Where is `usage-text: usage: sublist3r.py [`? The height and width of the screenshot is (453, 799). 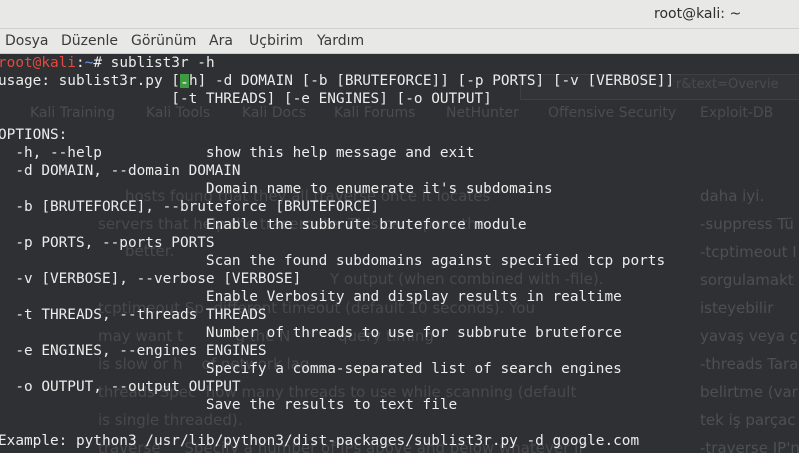 usage-text: usage: sublist3r.py [ is located at coordinates (90, 81).